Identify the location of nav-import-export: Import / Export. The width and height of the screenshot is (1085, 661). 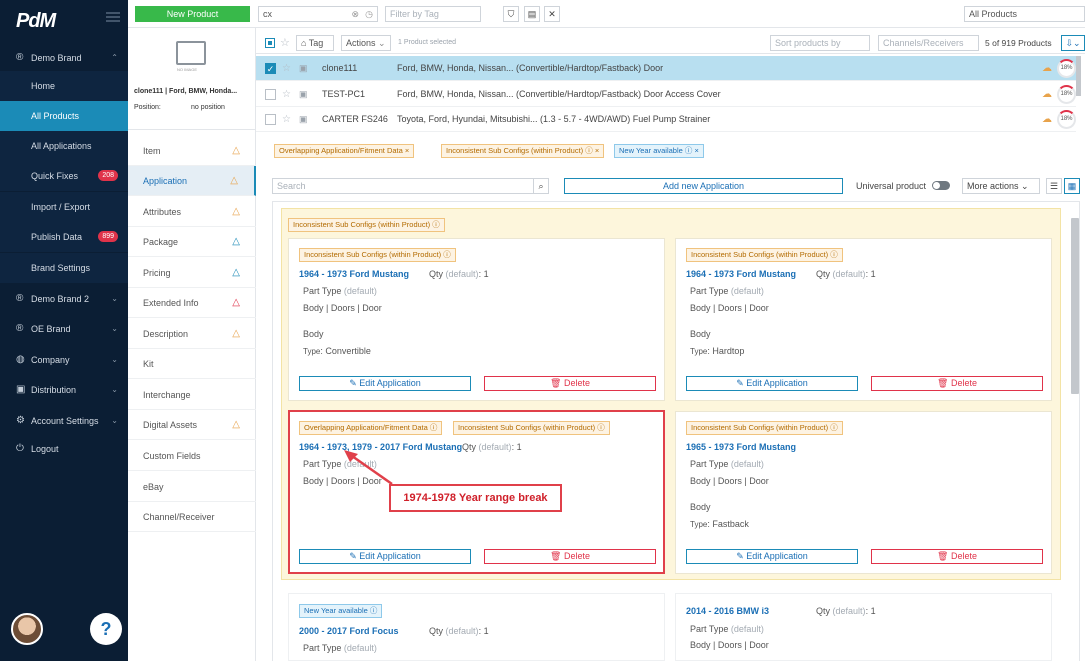
(64, 207).